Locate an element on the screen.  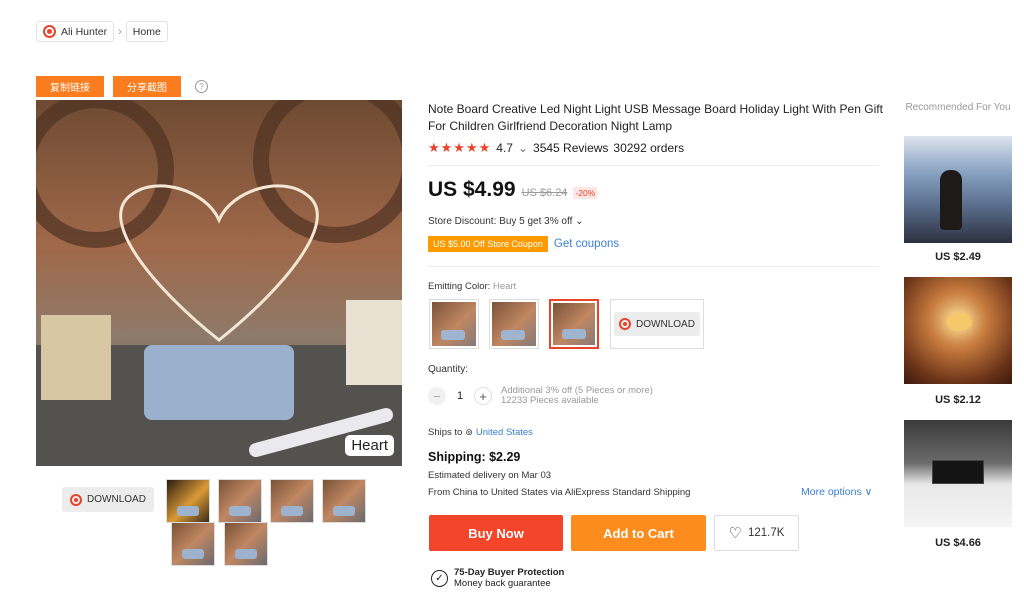
variant-tag: Heart is located at coordinates (369, 445).